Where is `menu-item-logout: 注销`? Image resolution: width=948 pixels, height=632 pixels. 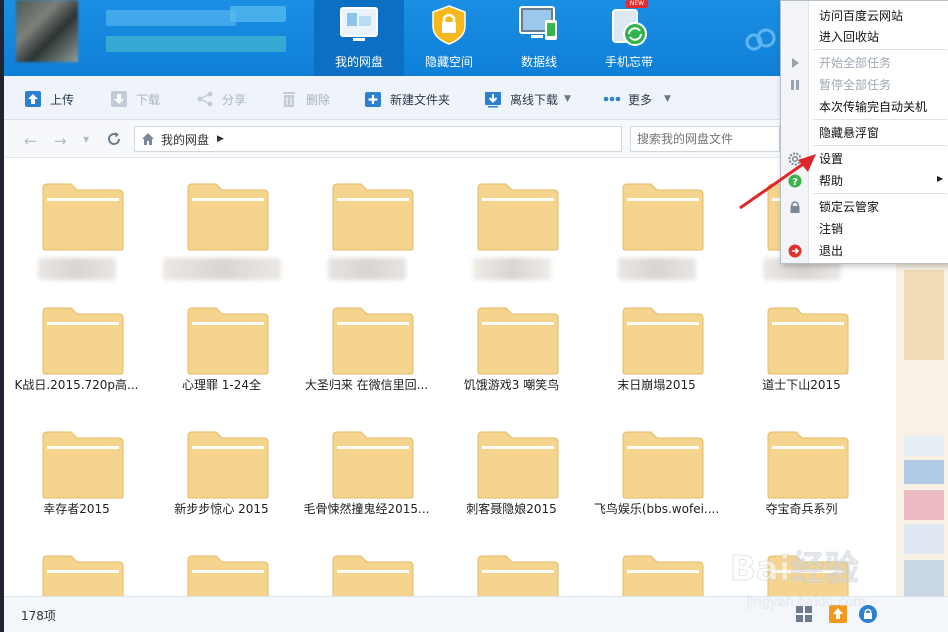 menu-item-logout: 注销 is located at coordinates (831, 228).